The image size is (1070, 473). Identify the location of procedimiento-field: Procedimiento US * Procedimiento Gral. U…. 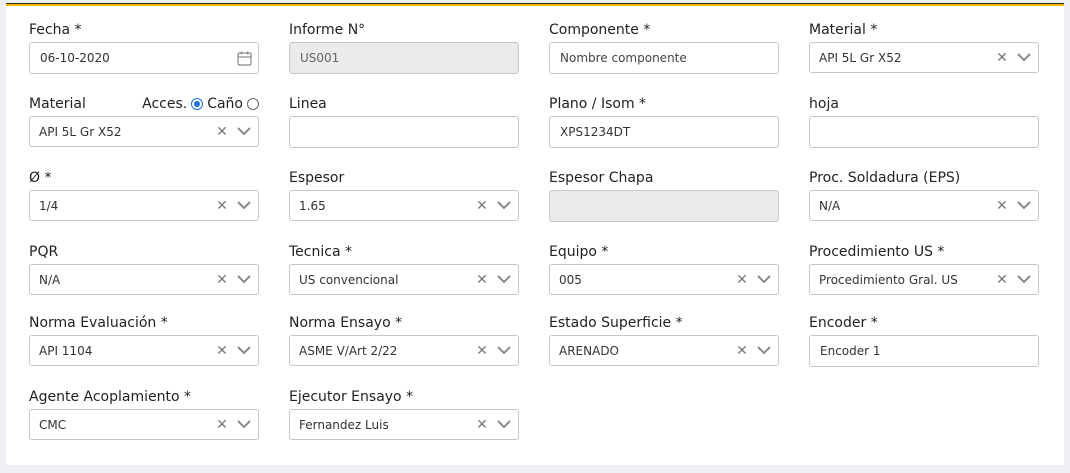
(924, 268).